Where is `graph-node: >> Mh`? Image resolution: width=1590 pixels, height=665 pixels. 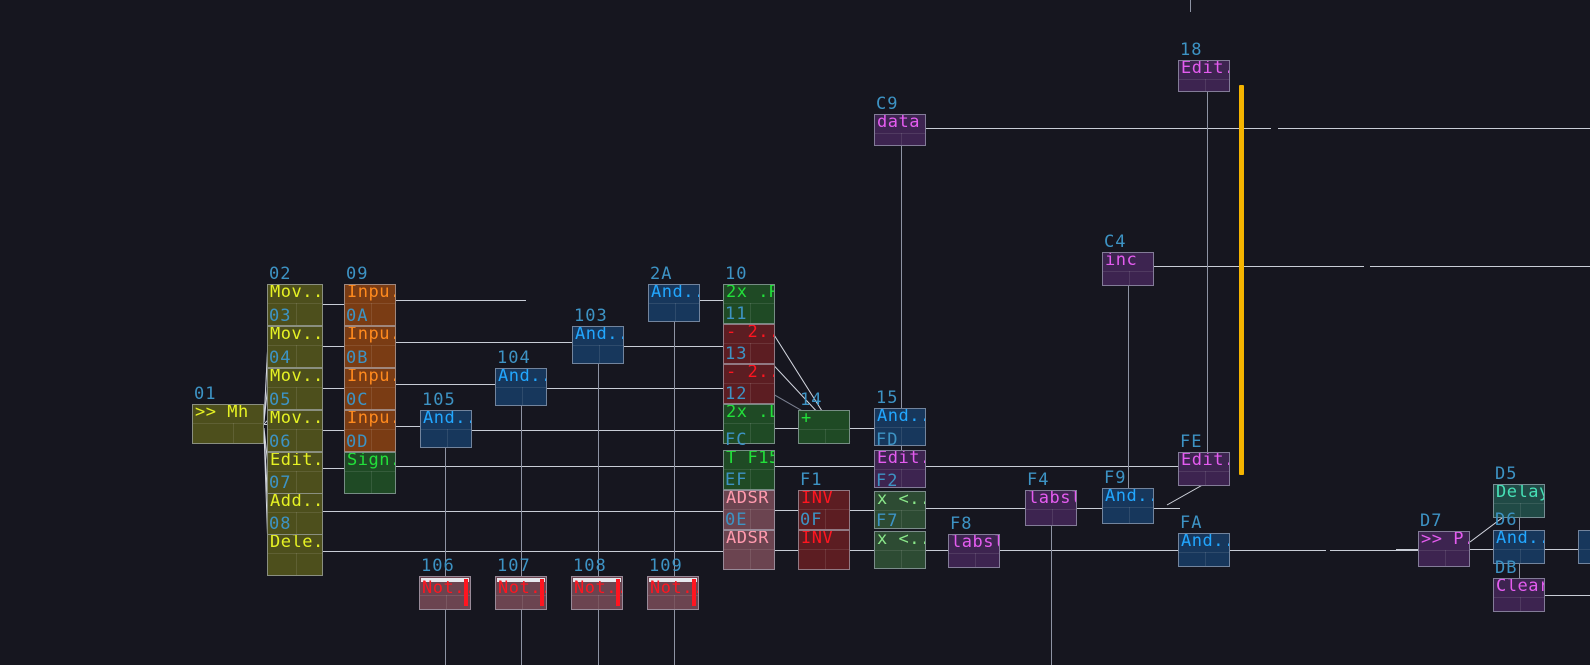 graph-node: >> Mh is located at coordinates (228, 424).